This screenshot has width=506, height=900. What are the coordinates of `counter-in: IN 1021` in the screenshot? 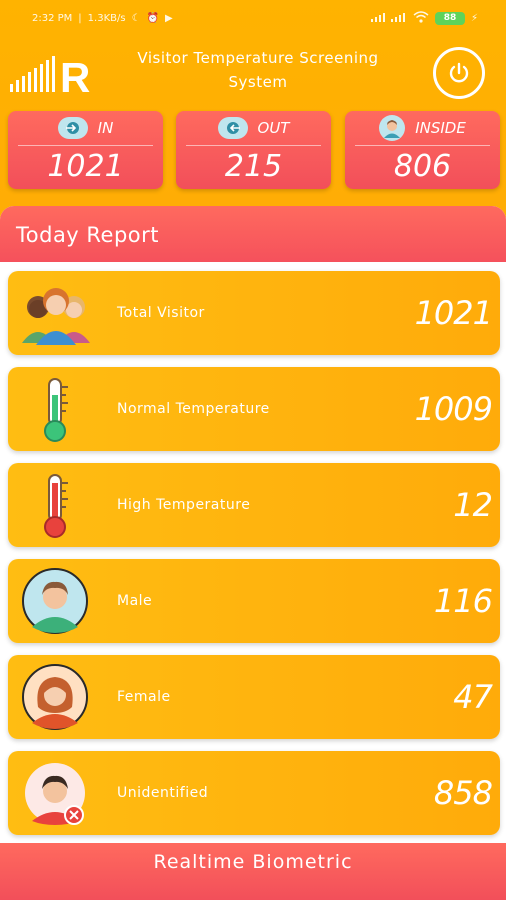 It's located at (85, 150).